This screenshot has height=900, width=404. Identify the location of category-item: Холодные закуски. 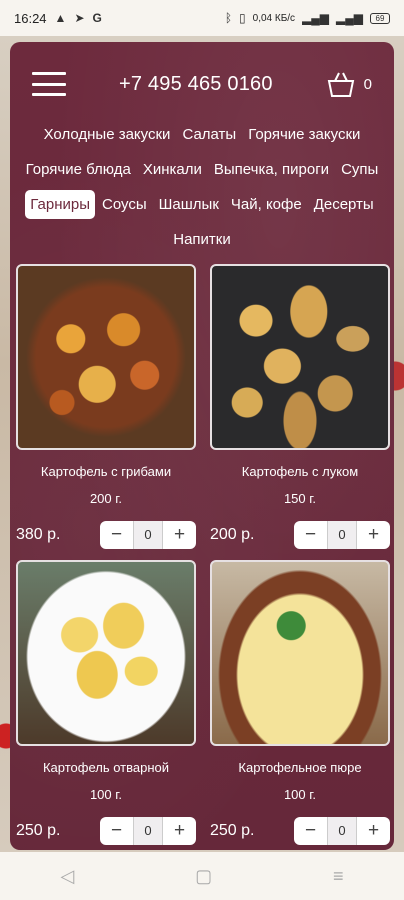
(107, 134).